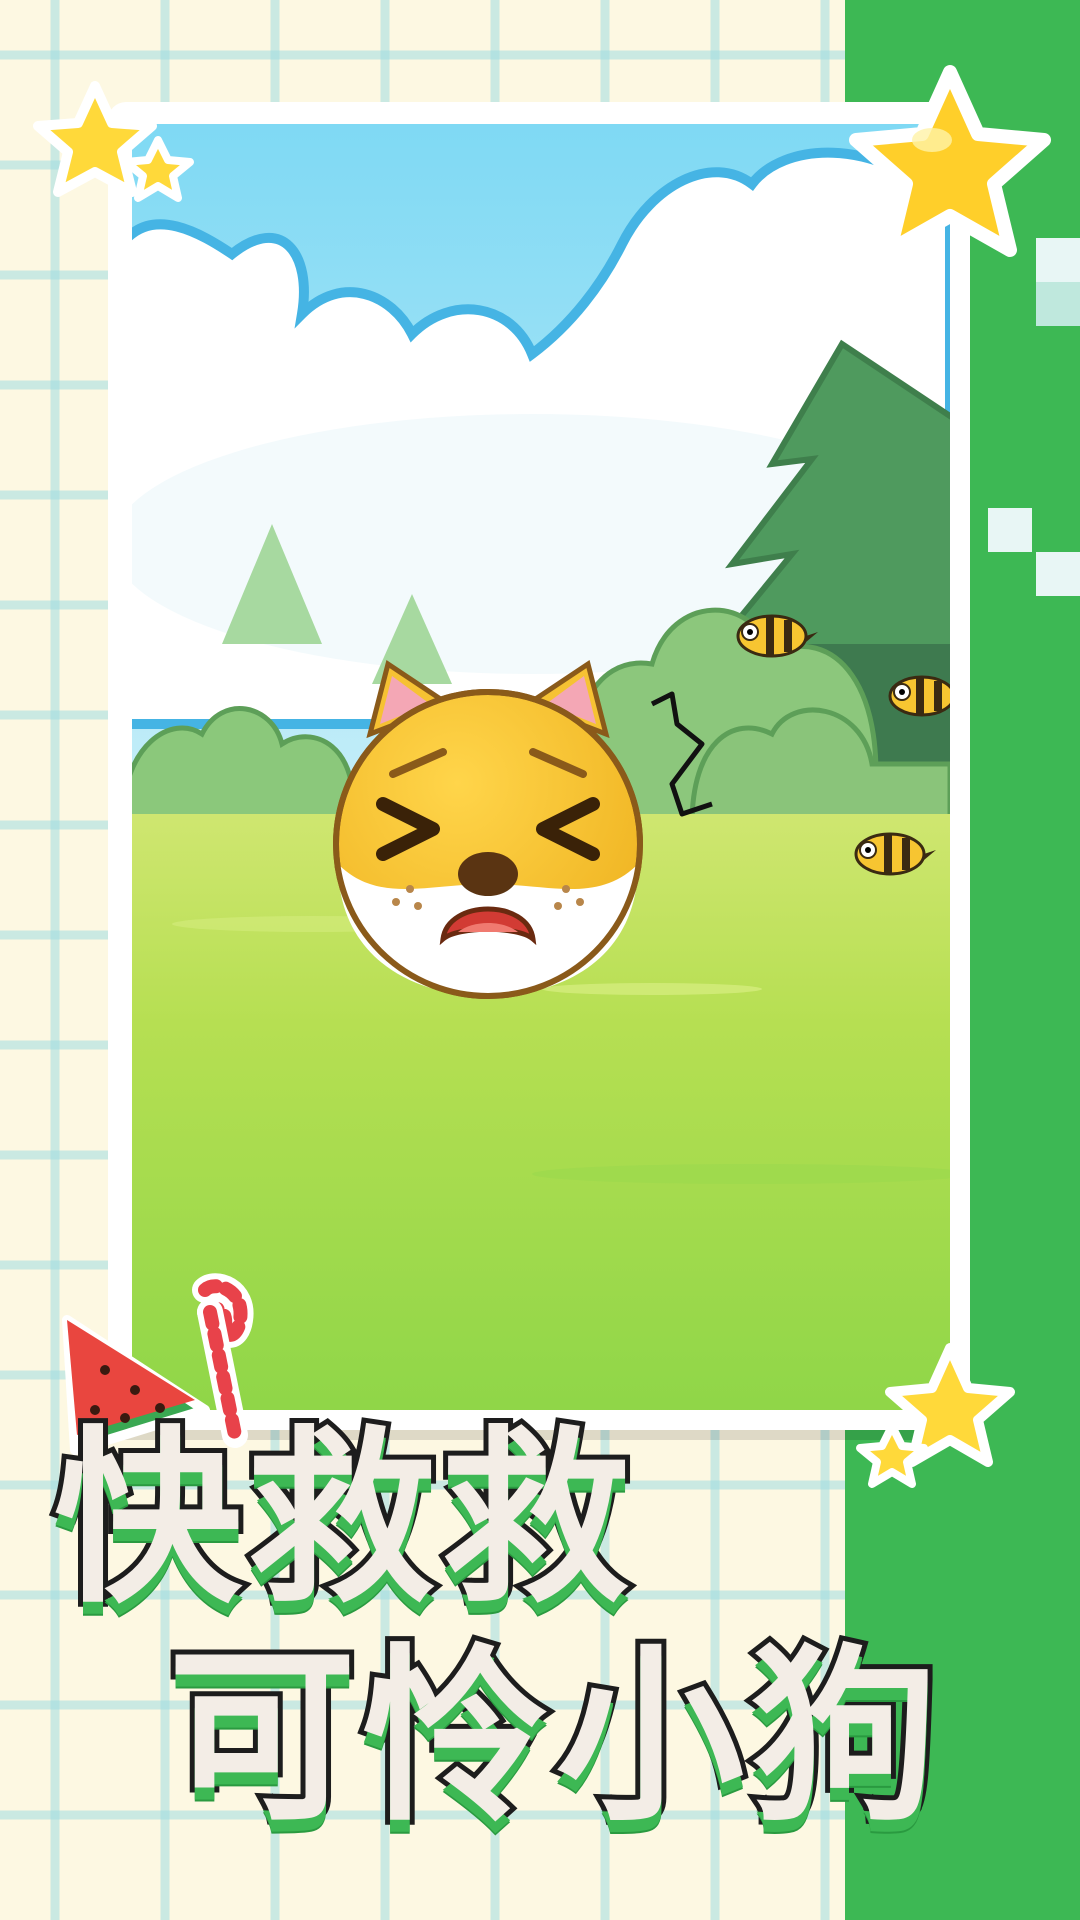 This screenshot has width=1080, height=1920. What do you see at coordinates (488, 829) in the screenshot?
I see `dog-face-icon` at bounding box center [488, 829].